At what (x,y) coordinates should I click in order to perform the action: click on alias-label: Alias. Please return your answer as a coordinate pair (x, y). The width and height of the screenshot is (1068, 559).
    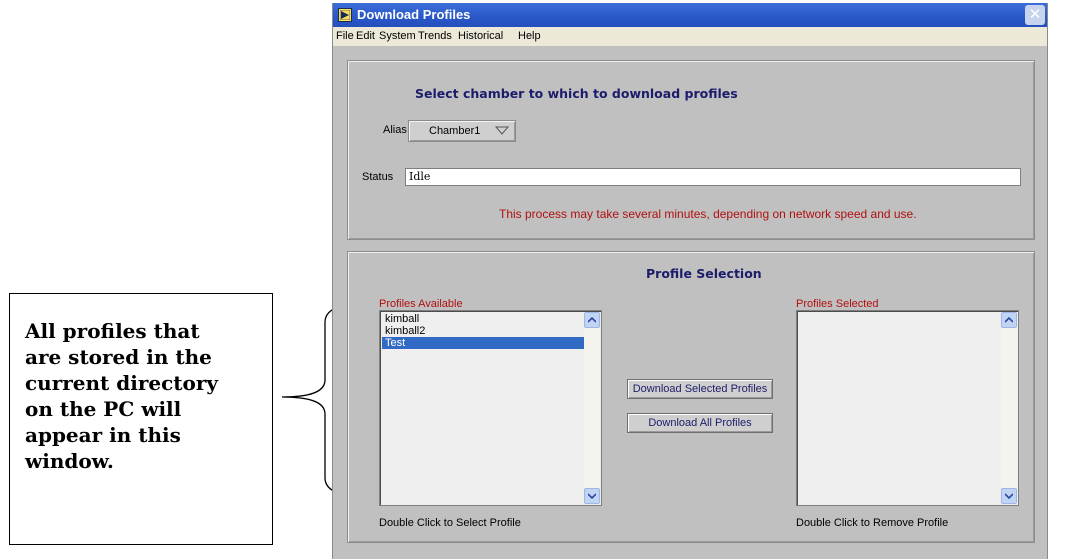
    Looking at the image, I should click on (395, 130).